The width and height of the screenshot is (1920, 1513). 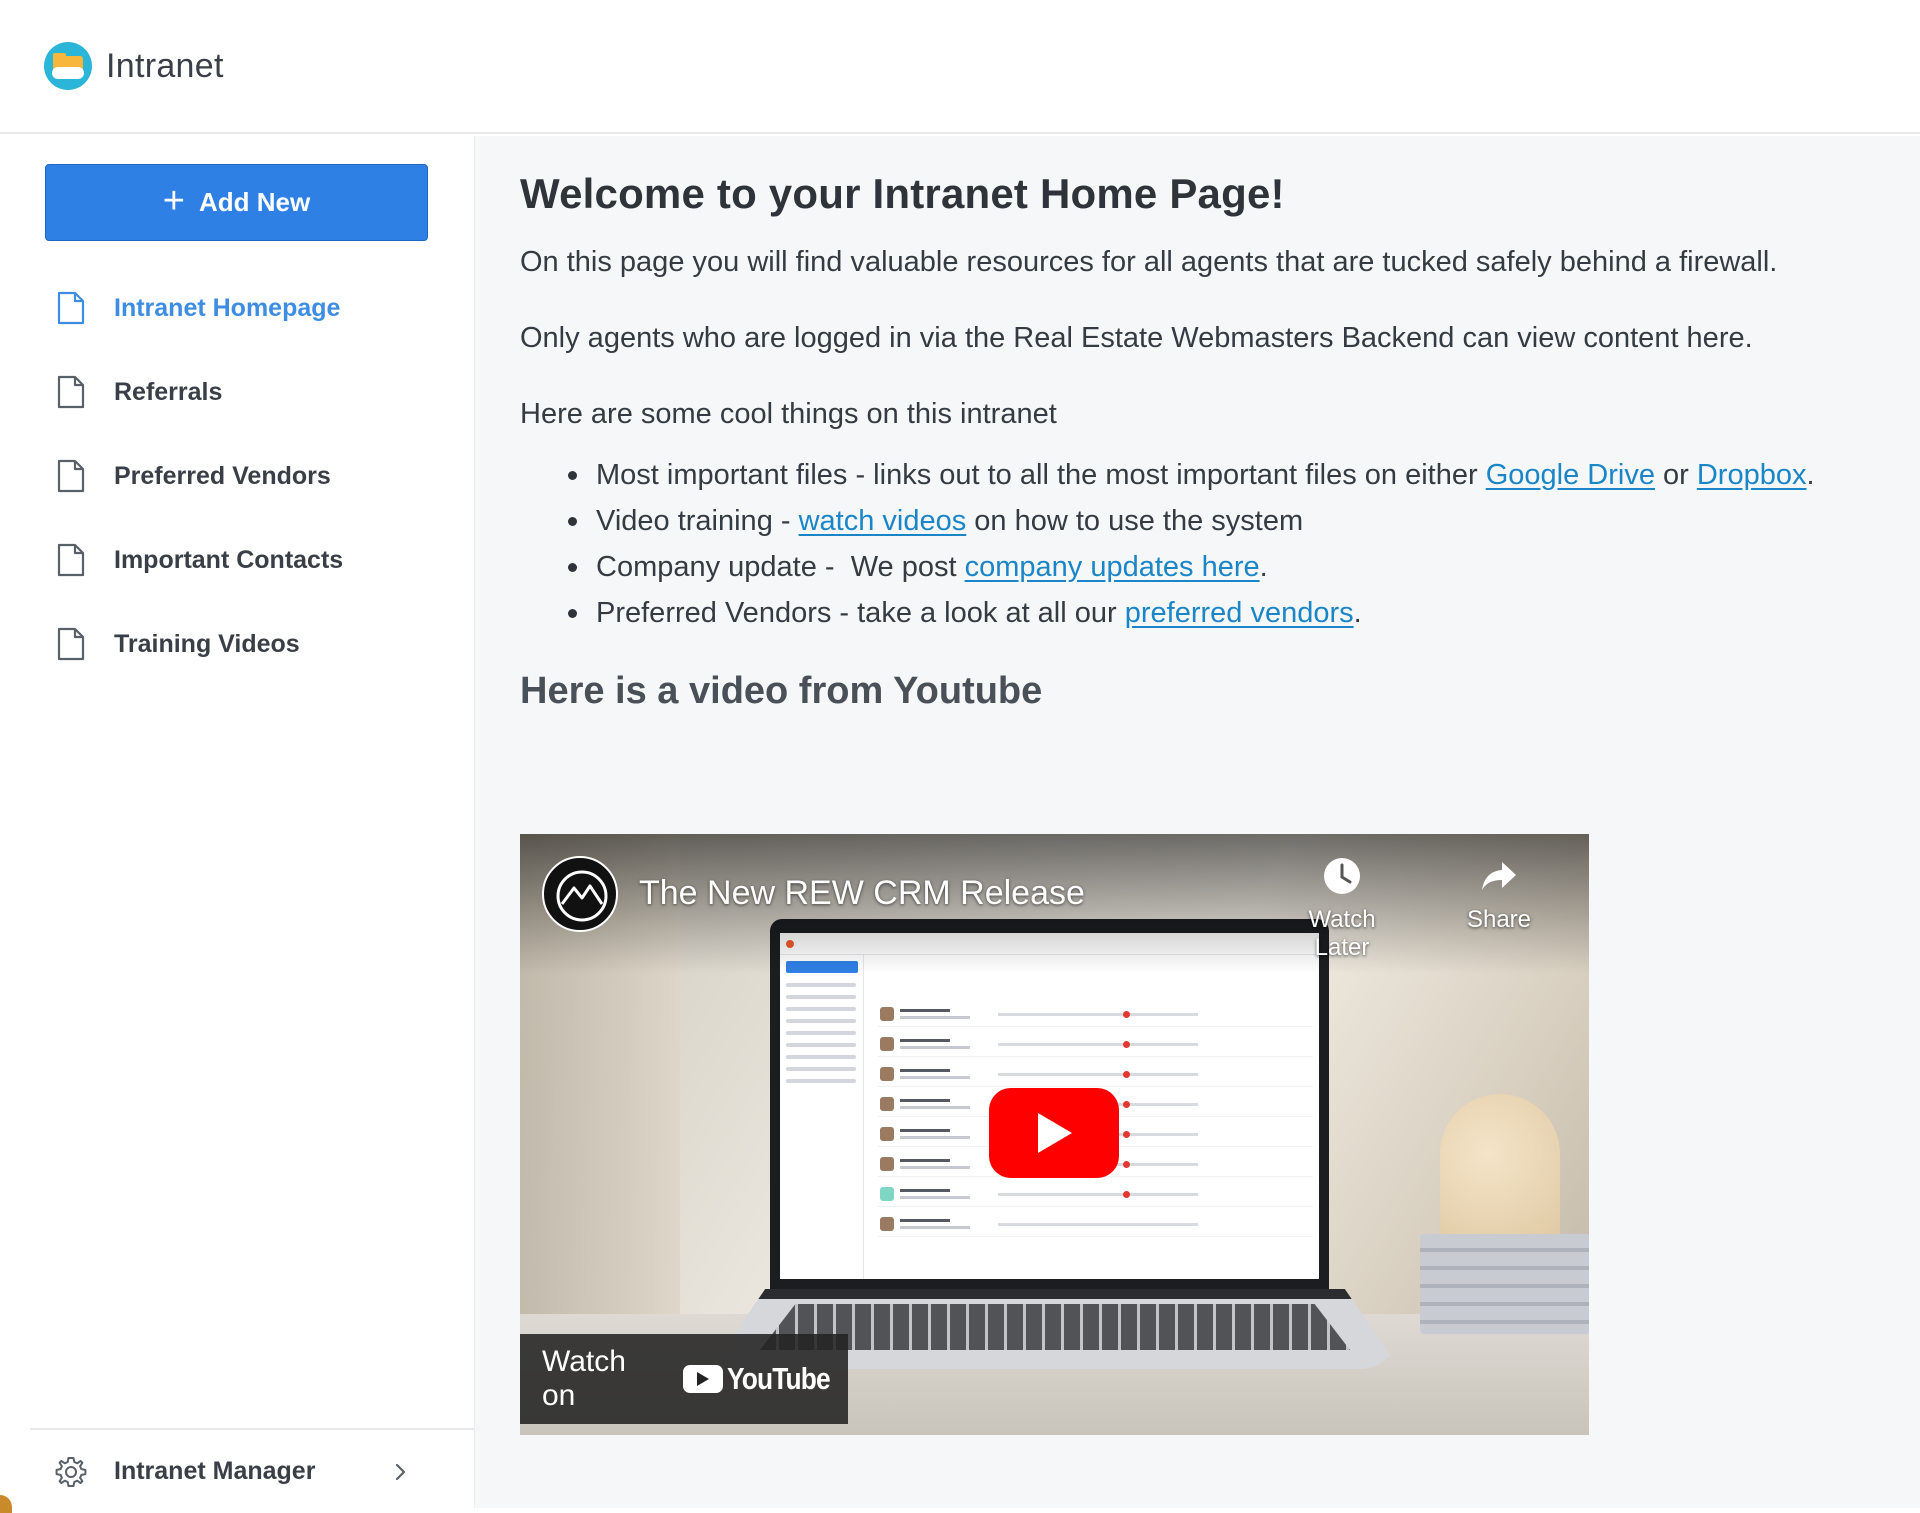 I want to click on intranet-logo-icon, so click(x=68, y=66).